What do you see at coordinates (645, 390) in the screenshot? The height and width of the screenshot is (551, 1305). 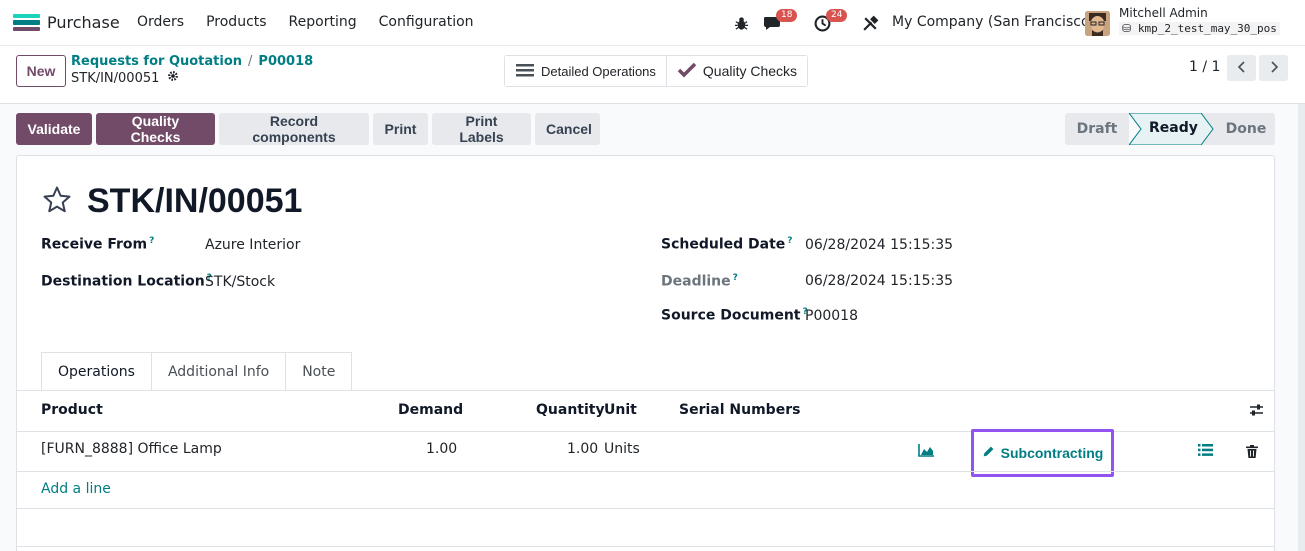 I see `table-top-border` at bounding box center [645, 390].